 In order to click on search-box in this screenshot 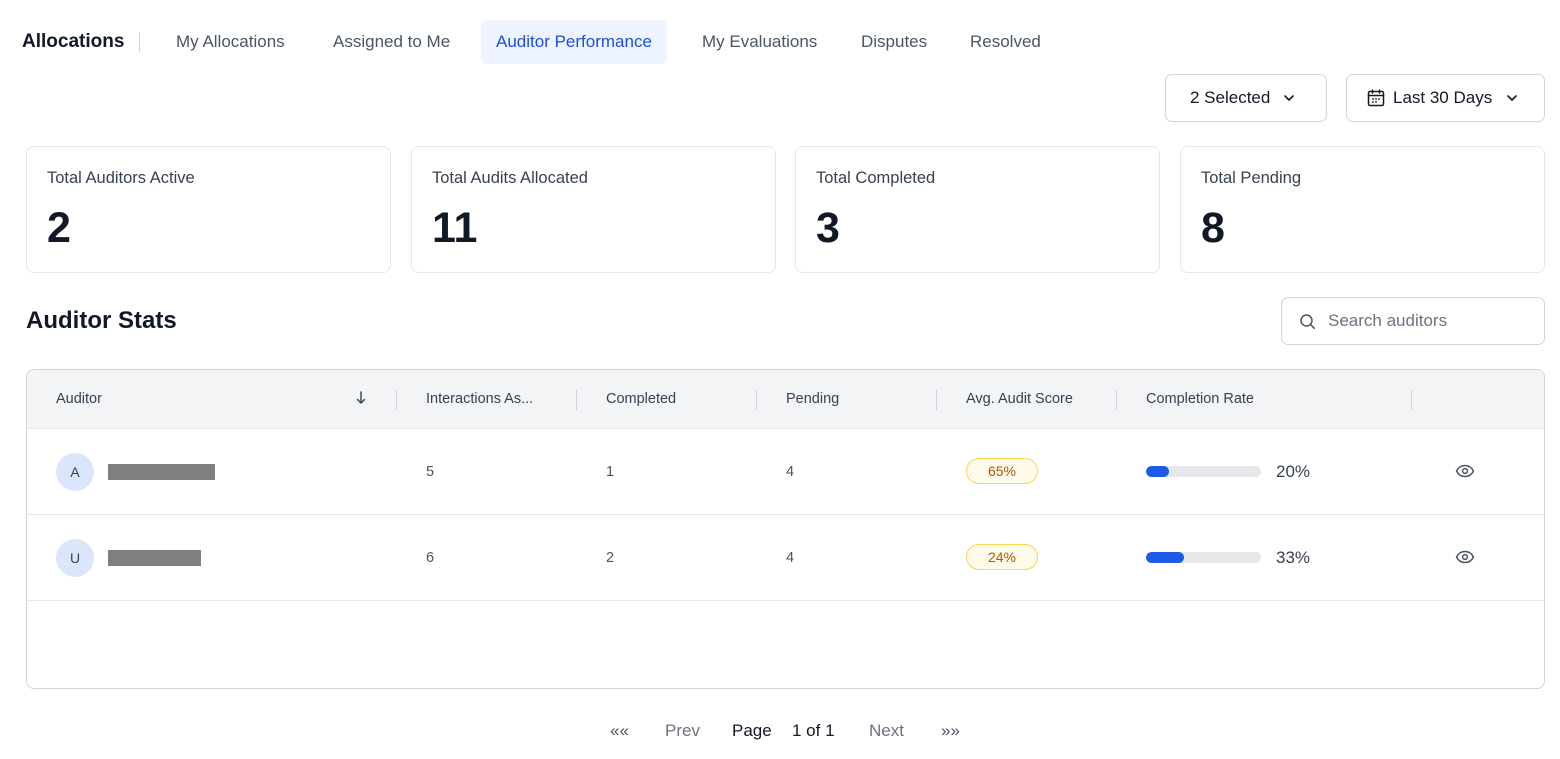, I will do `click(1413, 321)`.